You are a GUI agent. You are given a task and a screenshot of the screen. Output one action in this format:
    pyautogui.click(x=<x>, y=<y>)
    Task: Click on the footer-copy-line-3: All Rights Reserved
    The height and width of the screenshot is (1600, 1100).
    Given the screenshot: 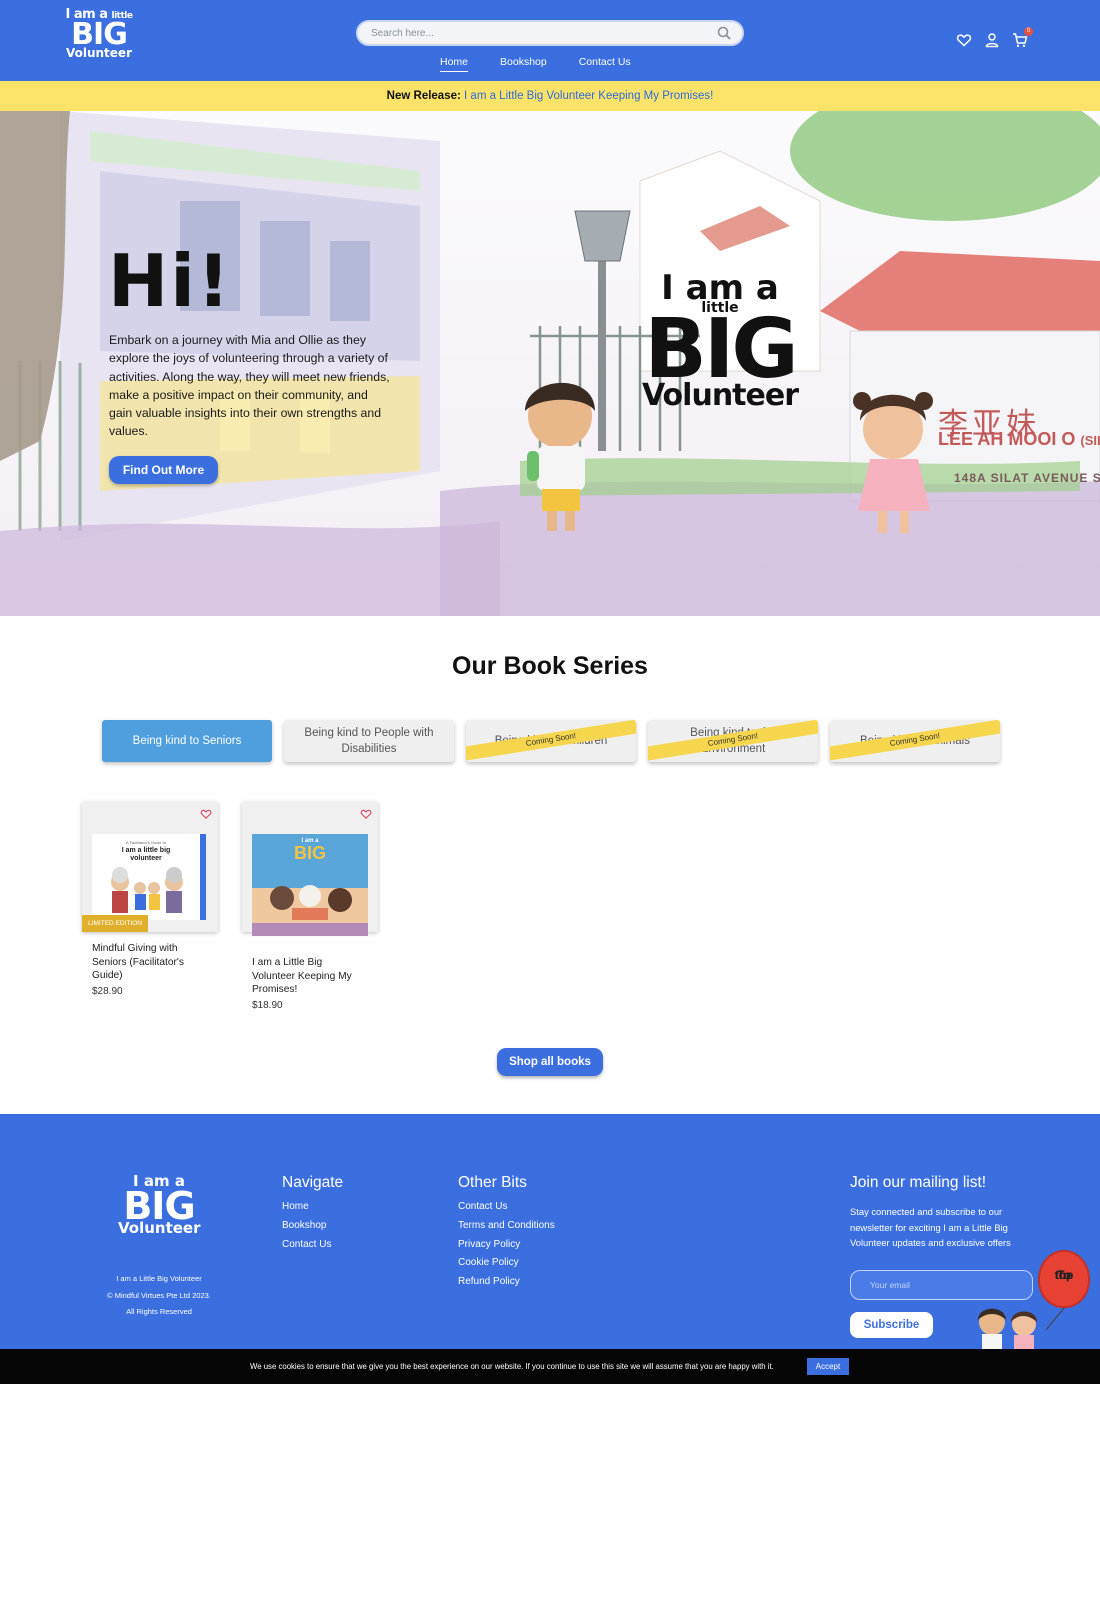 What is the action you would take?
    pyautogui.click(x=159, y=1311)
    